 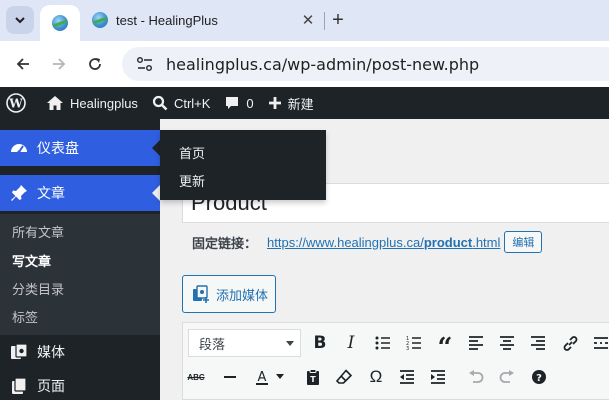 What do you see at coordinates (395, 361) in the screenshot?
I see `editor-toolbar: 段落 B I 123 “ ABC A T Ω ?` at bounding box center [395, 361].